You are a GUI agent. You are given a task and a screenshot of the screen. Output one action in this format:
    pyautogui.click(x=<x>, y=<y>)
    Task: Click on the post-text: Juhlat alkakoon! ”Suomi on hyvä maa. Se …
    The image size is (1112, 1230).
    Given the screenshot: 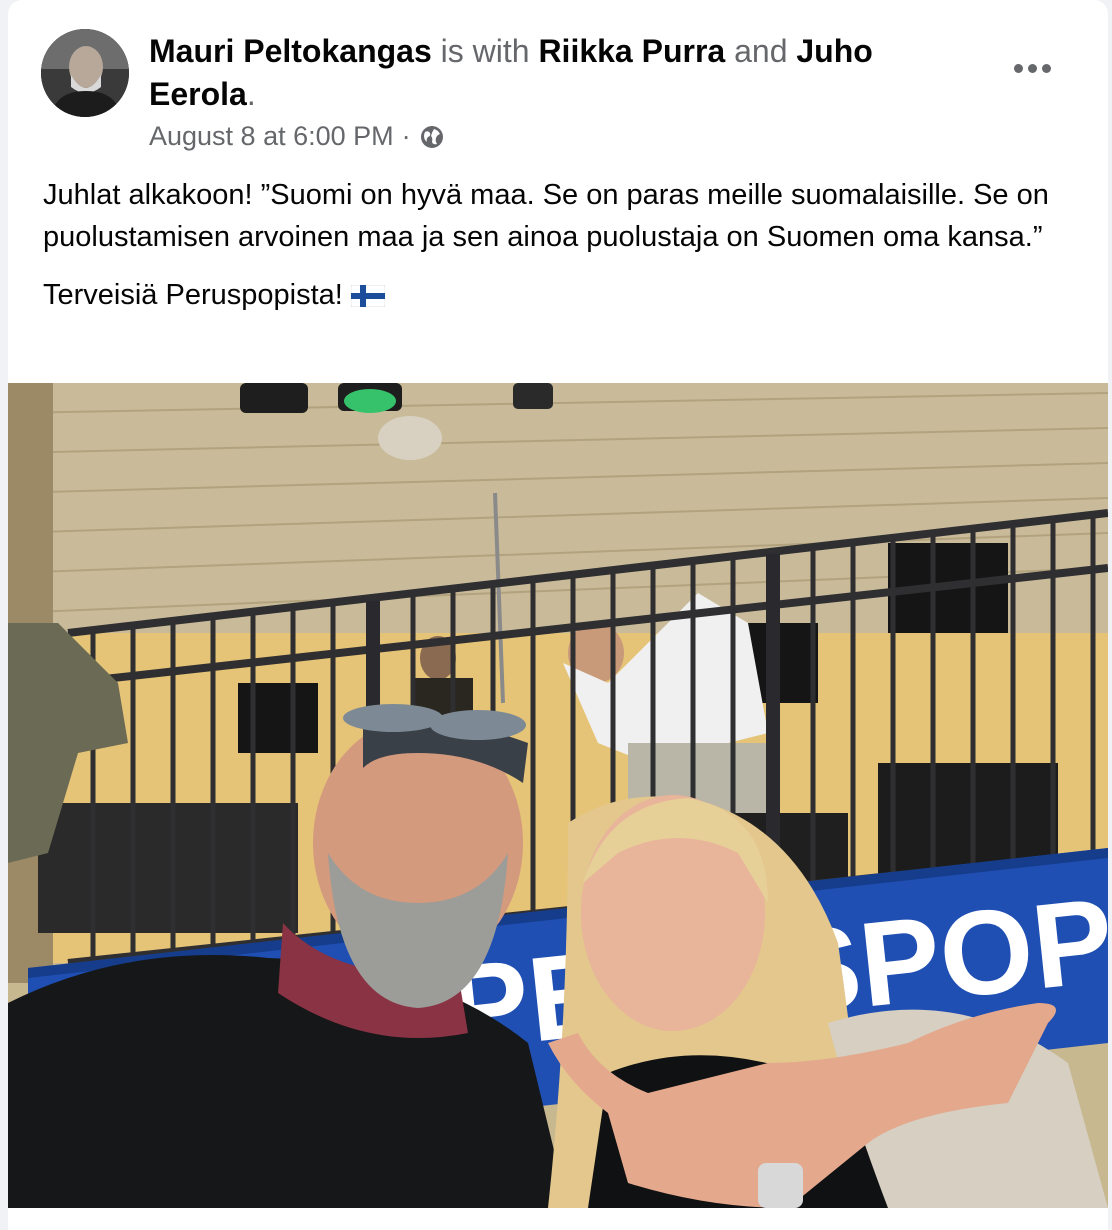 What is the action you would take?
    pyautogui.click(x=558, y=245)
    